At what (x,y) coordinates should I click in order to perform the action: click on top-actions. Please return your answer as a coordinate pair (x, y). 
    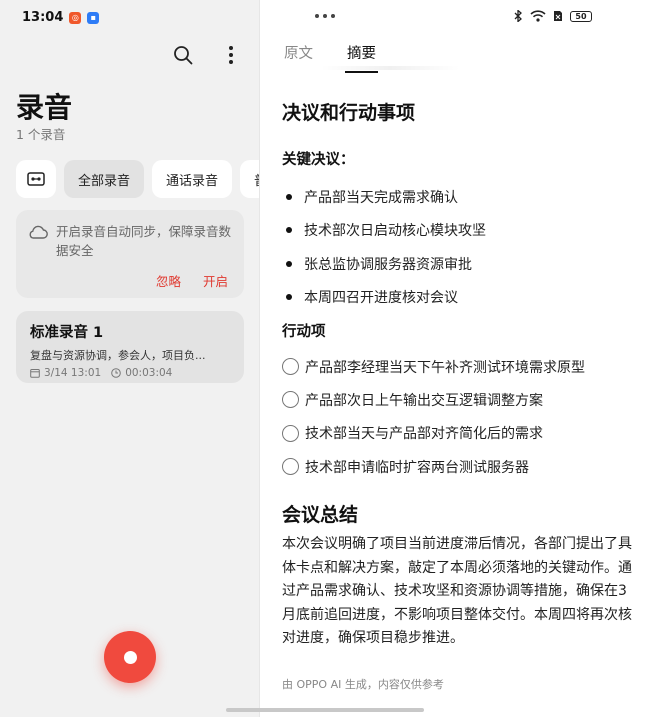
    Looking at the image, I should click on (207, 55).